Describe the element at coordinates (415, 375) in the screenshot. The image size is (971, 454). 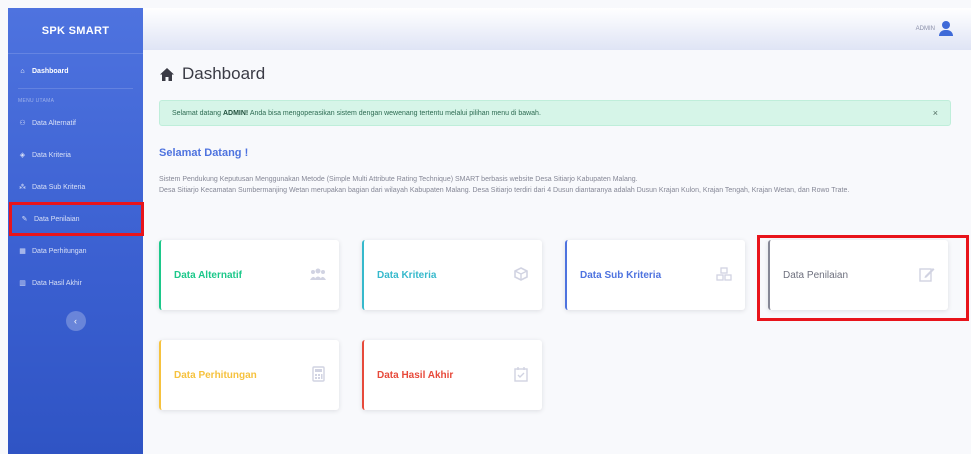
I see `card-label: Data Hasil Akhir` at that location.